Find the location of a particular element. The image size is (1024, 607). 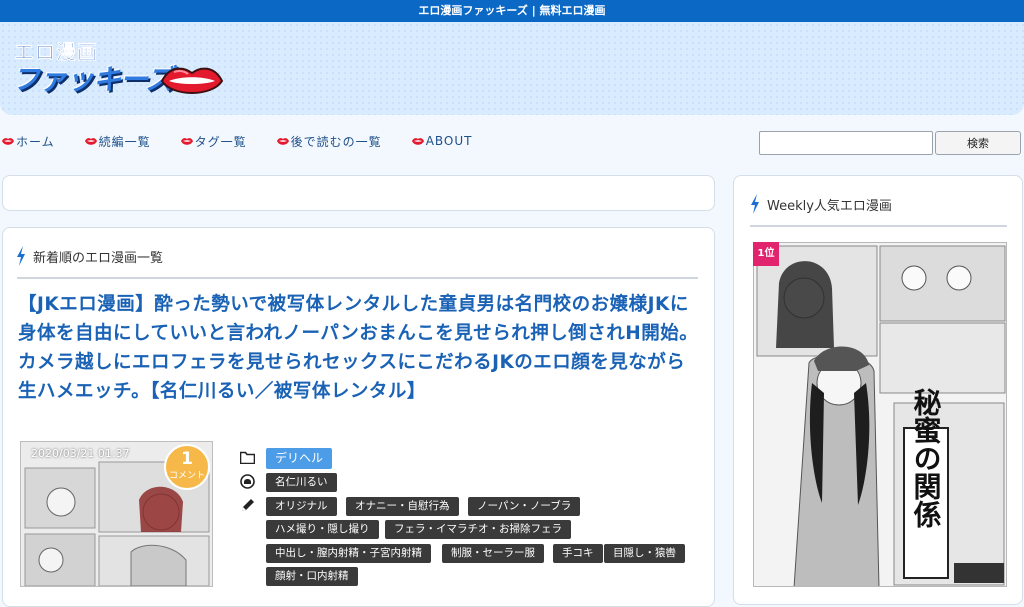

cover-illustration: 秘蜜の関係 is located at coordinates (880, 414).